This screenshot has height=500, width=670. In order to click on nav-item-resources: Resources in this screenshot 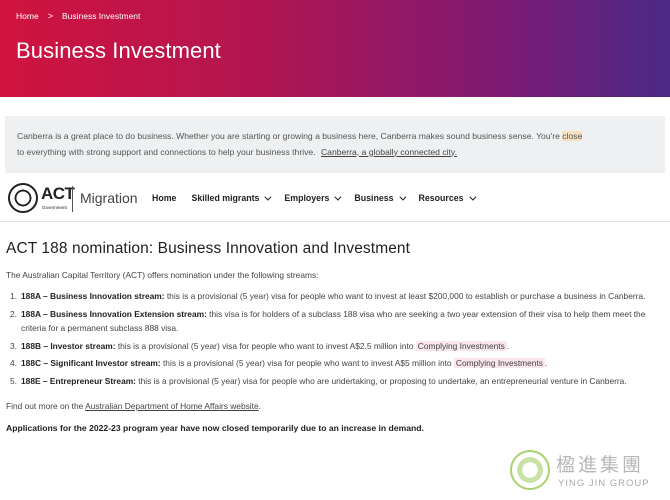, I will do `click(447, 198)`.